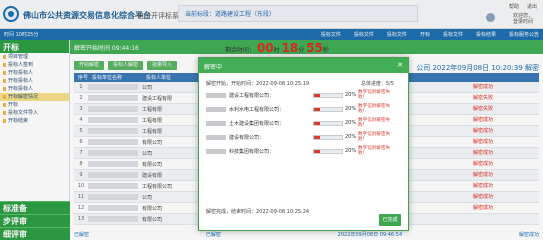 Image resolution: width=543 pixels, height=240 pixels. Describe the element at coordinates (258, 84) in the screenshot. I see `decrypt-start-label: 解密开始，开始时间：2022-09-08 10:25:19` at that location.